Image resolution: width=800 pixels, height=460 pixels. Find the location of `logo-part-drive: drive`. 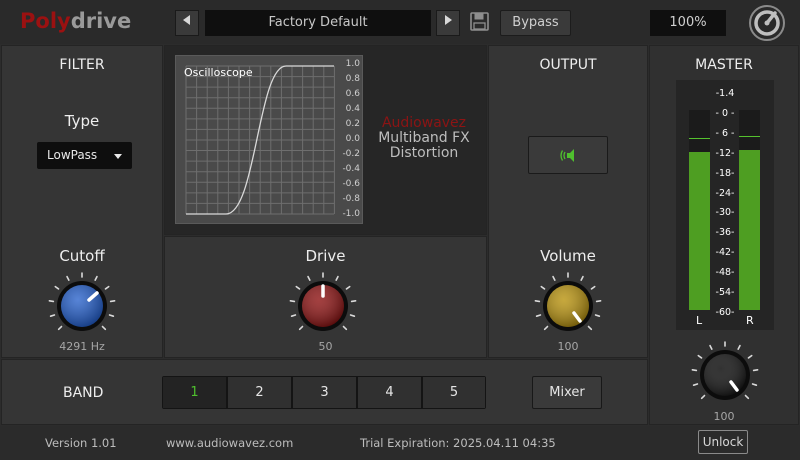

logo-part-drive: drive is located at coordinates (101, 21).